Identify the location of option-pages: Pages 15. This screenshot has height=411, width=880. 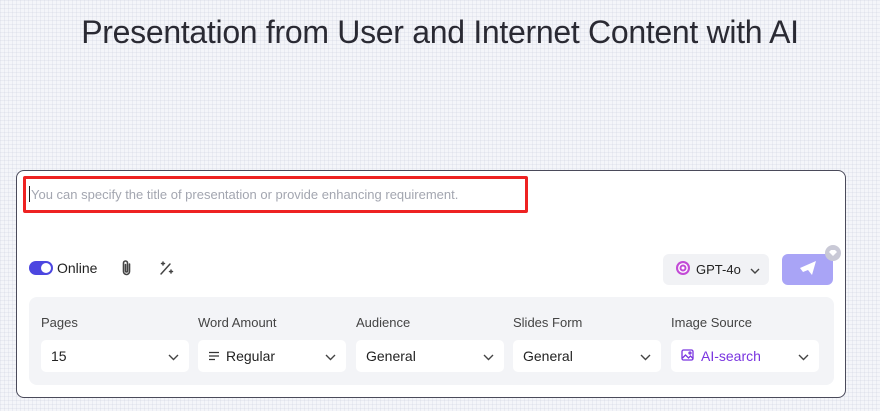
(115, 343).